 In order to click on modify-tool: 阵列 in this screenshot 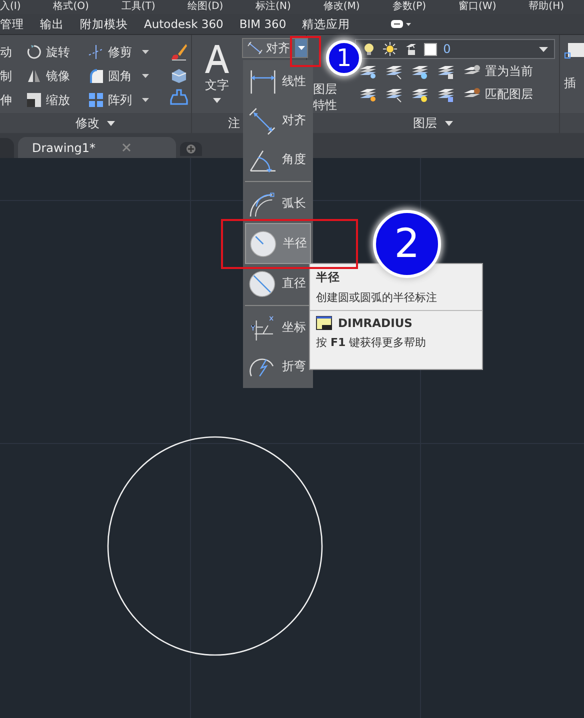, I will do `click(125, 100)`.